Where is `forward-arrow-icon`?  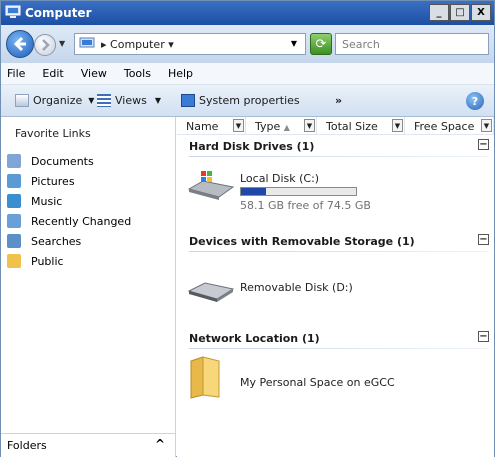 forward-arrow-icon is located at coordinates (46, 45).